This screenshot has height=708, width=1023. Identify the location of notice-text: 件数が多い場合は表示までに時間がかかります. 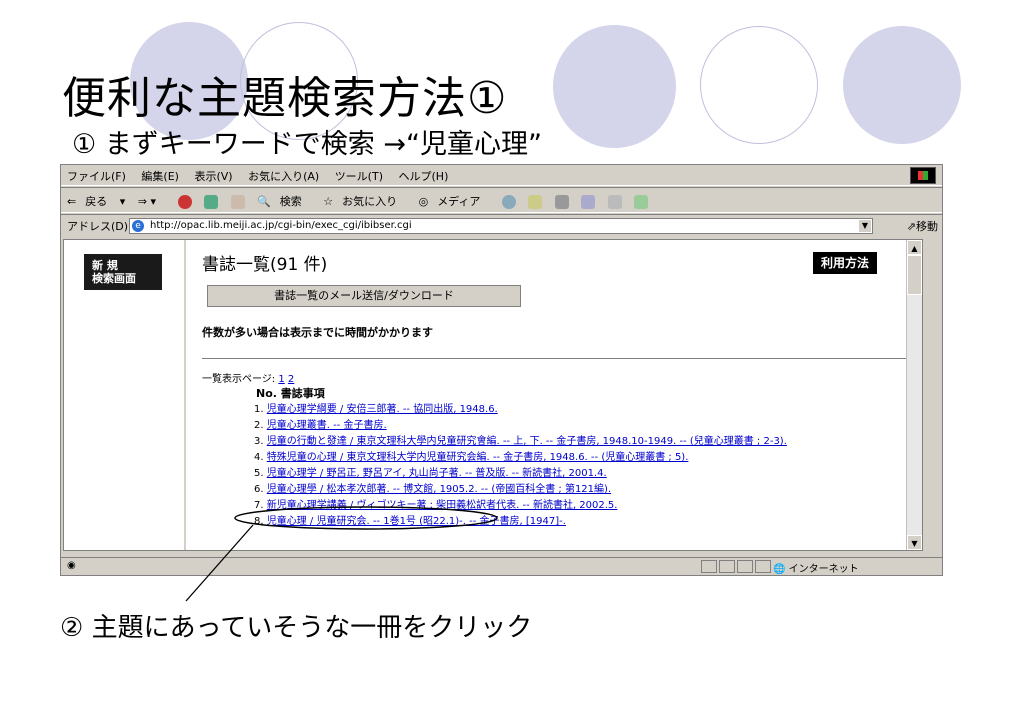
(317, 332).